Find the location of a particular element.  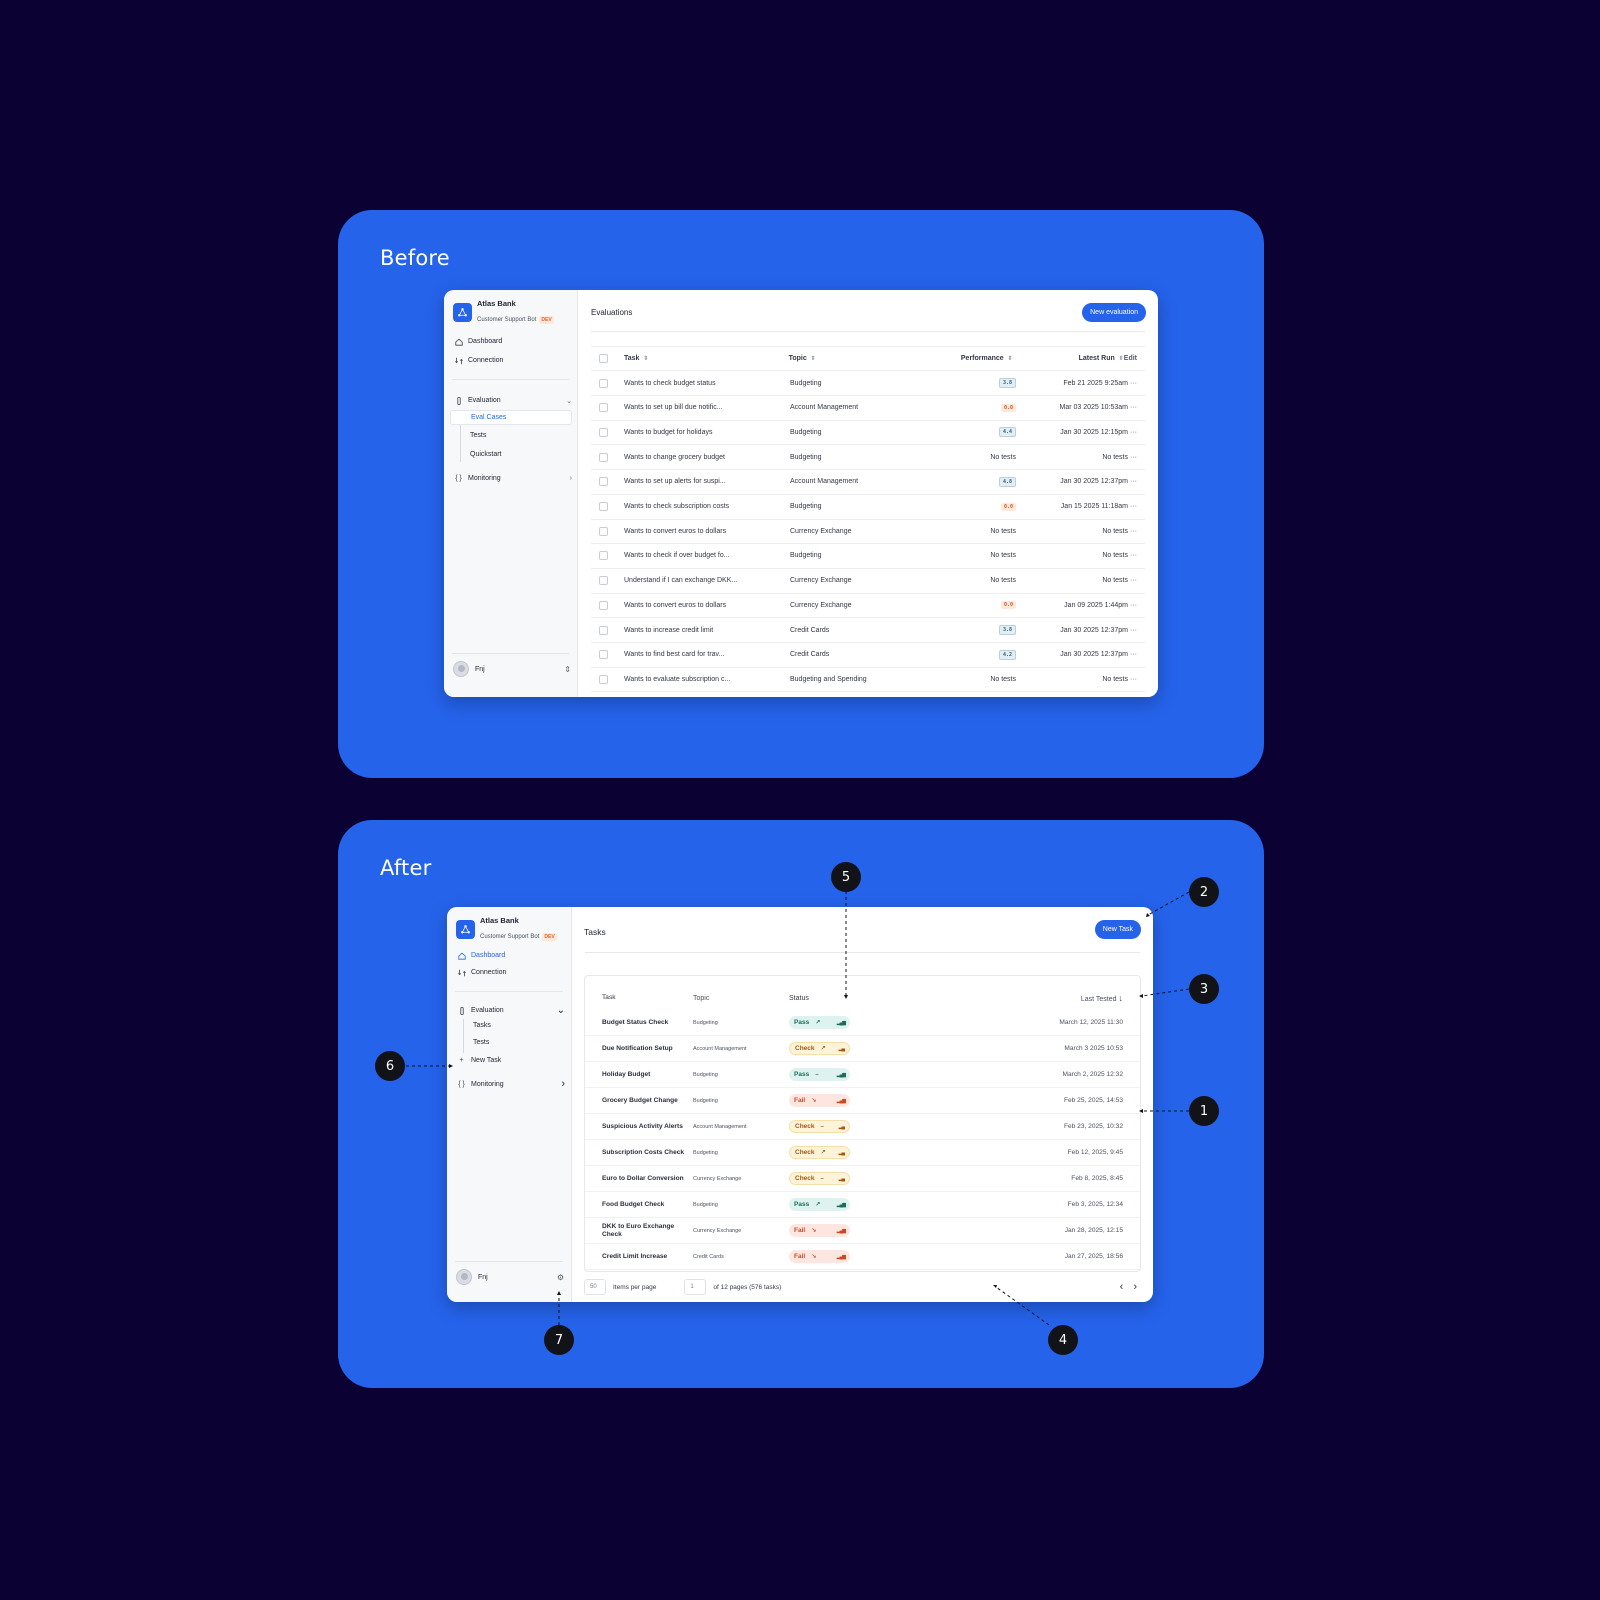

user-menu: Fnj ⚙ is located at coordinates (510, 1277).